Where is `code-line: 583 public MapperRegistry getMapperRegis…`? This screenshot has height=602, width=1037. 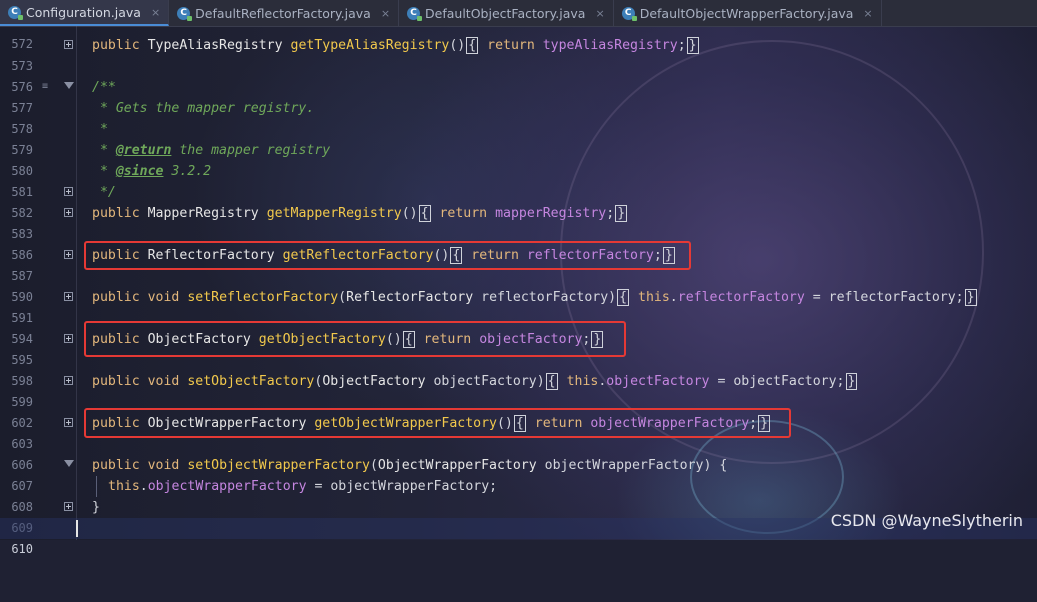 code-line: 583 public MapperRegistry getMapperRegis… is located at coordinates (518, 222).